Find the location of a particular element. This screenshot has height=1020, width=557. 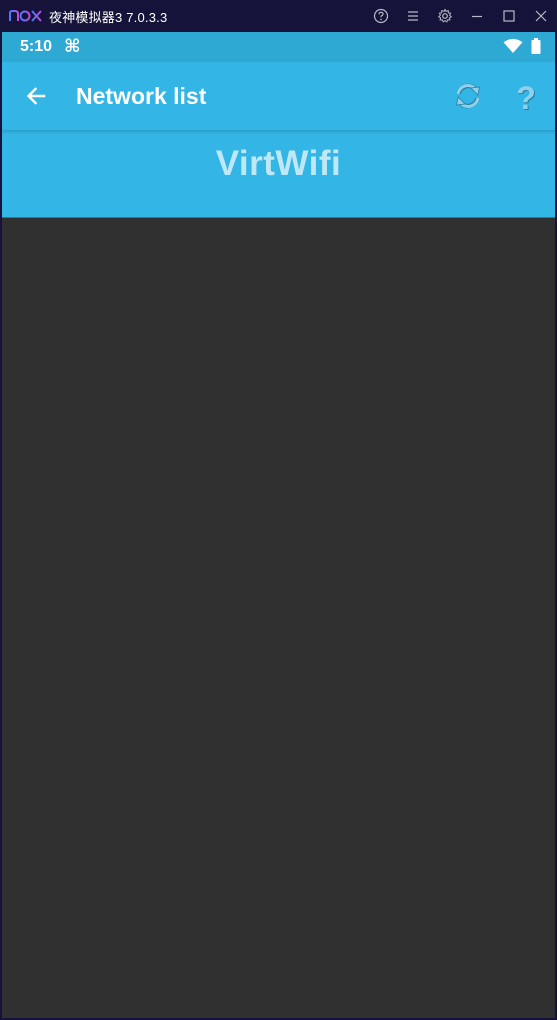

nox-logo-icon is located at coordinates (26, 16).